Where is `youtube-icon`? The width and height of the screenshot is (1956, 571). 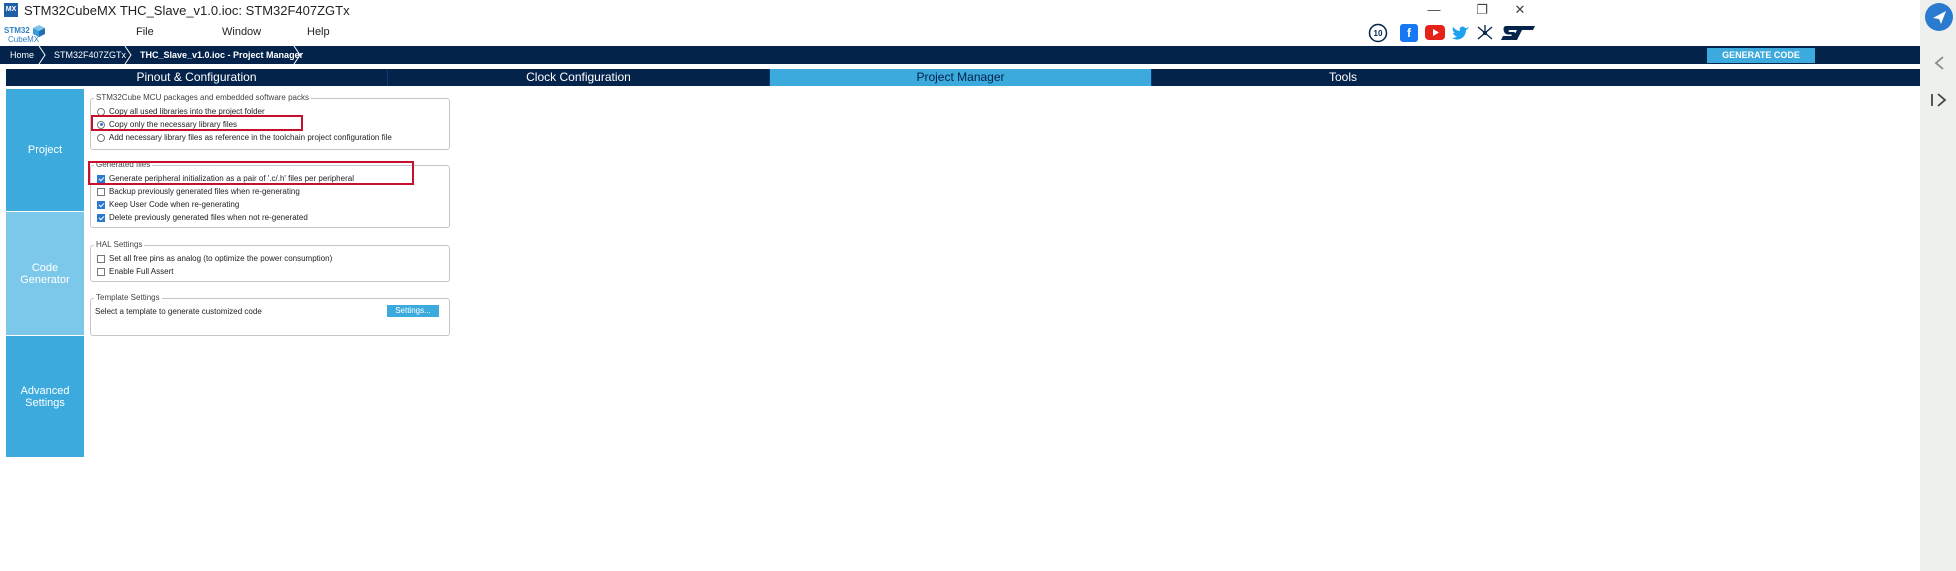
youtube-icon is located at coordinates (1435, 32).